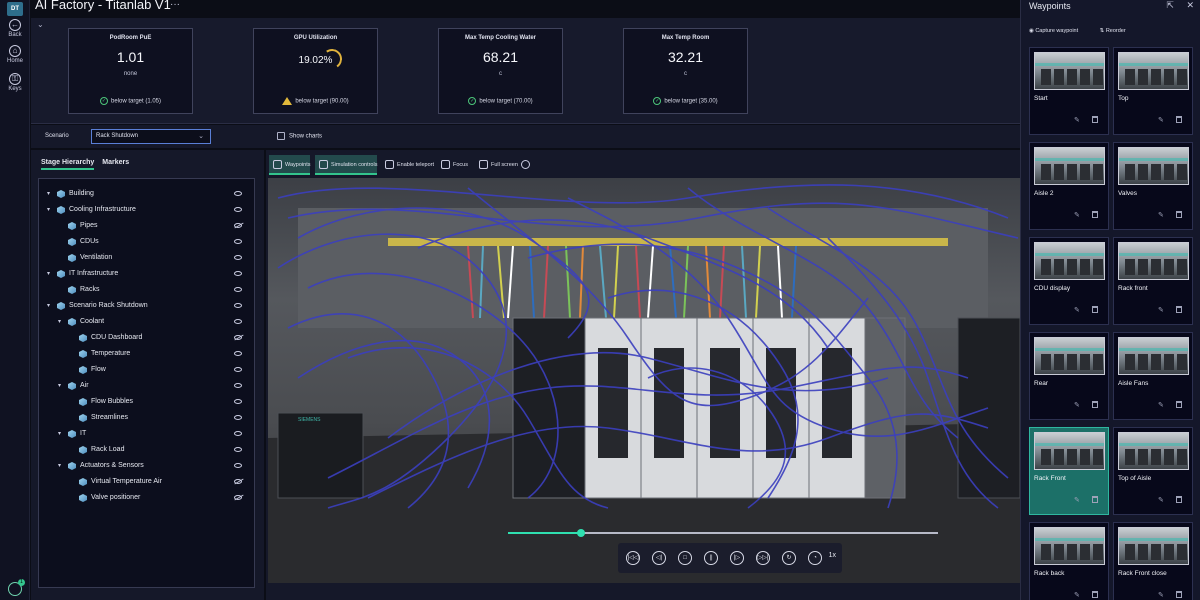 Image resolution: width=1200 pixels, height=600 pixels. Describe the element at coordinates (1069, 91) in the screenshot. I see `waypoint-card: Start ✎` at that location.